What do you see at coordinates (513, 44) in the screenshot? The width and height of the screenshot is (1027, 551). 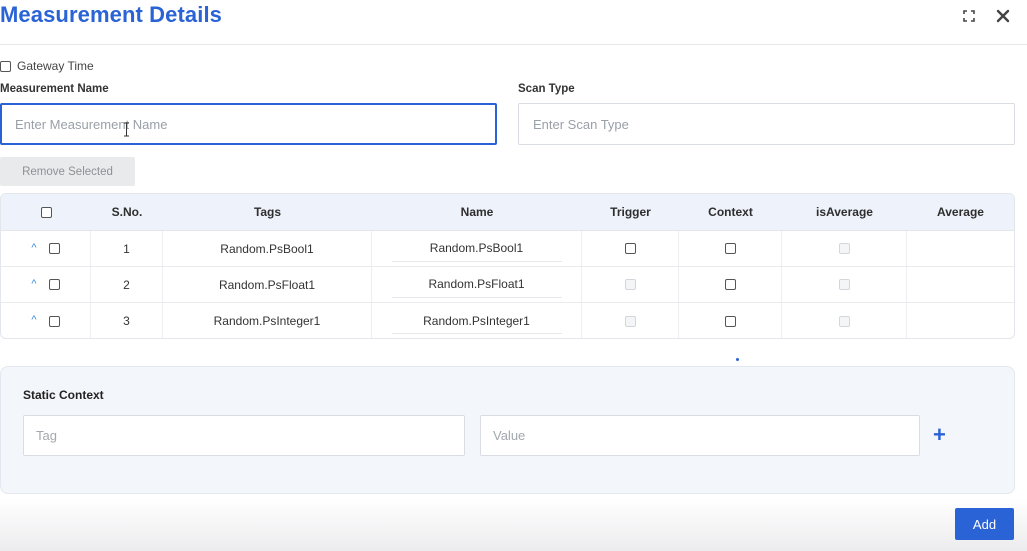 I see `title-divider` at bounding box center [513, 44].